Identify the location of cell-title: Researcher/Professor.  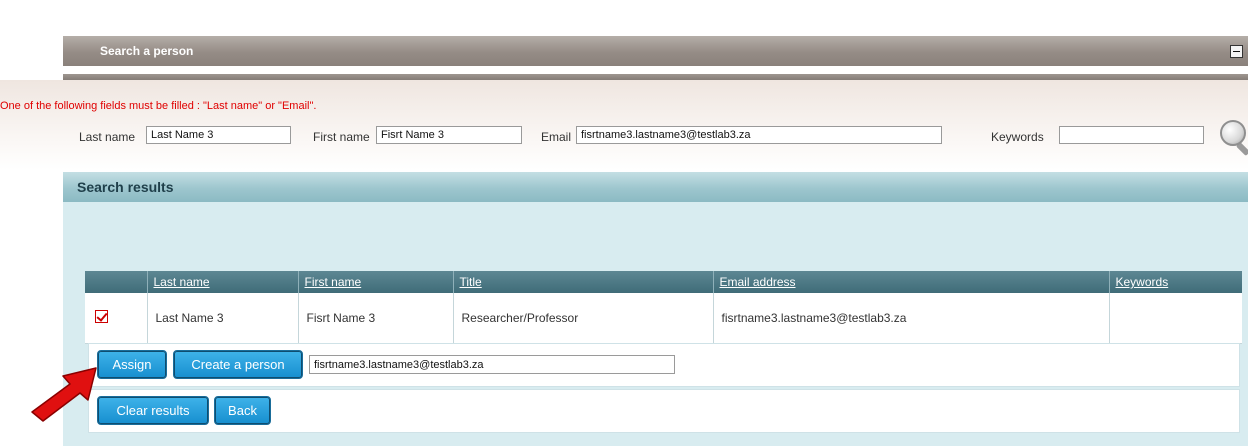
(582, 318).